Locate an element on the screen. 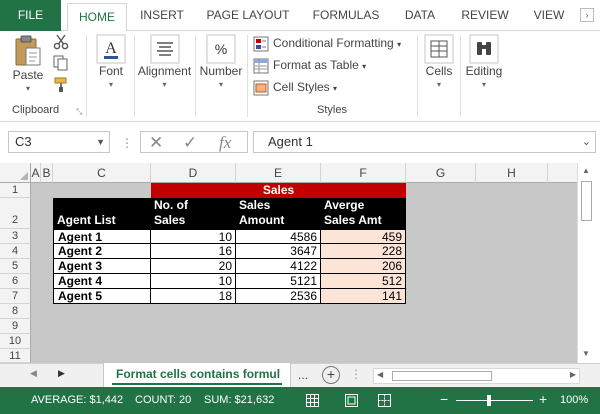 The width and height of the screenshot is (600, 414). tab-home: HOME is located at coordinates (97, 17).